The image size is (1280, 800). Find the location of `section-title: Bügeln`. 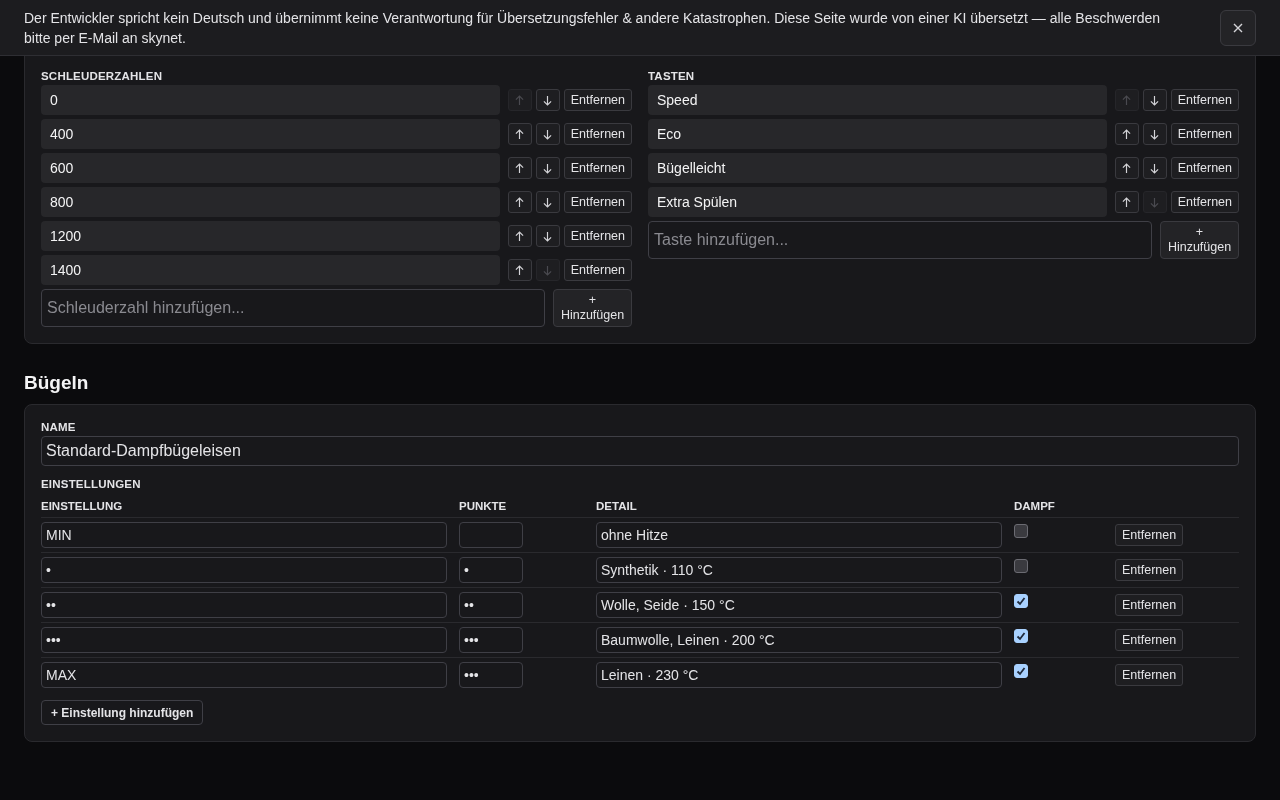

section-title: Bügeln is located at coordinates (57, 383).